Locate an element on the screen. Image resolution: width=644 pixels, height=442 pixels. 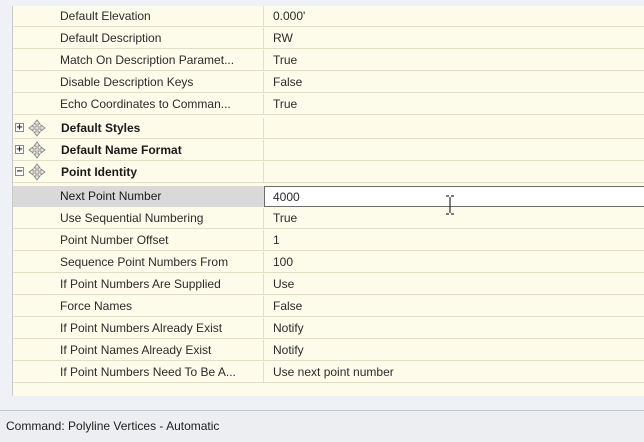
category-header: + Default Styles is located at coordinates (138, 128).